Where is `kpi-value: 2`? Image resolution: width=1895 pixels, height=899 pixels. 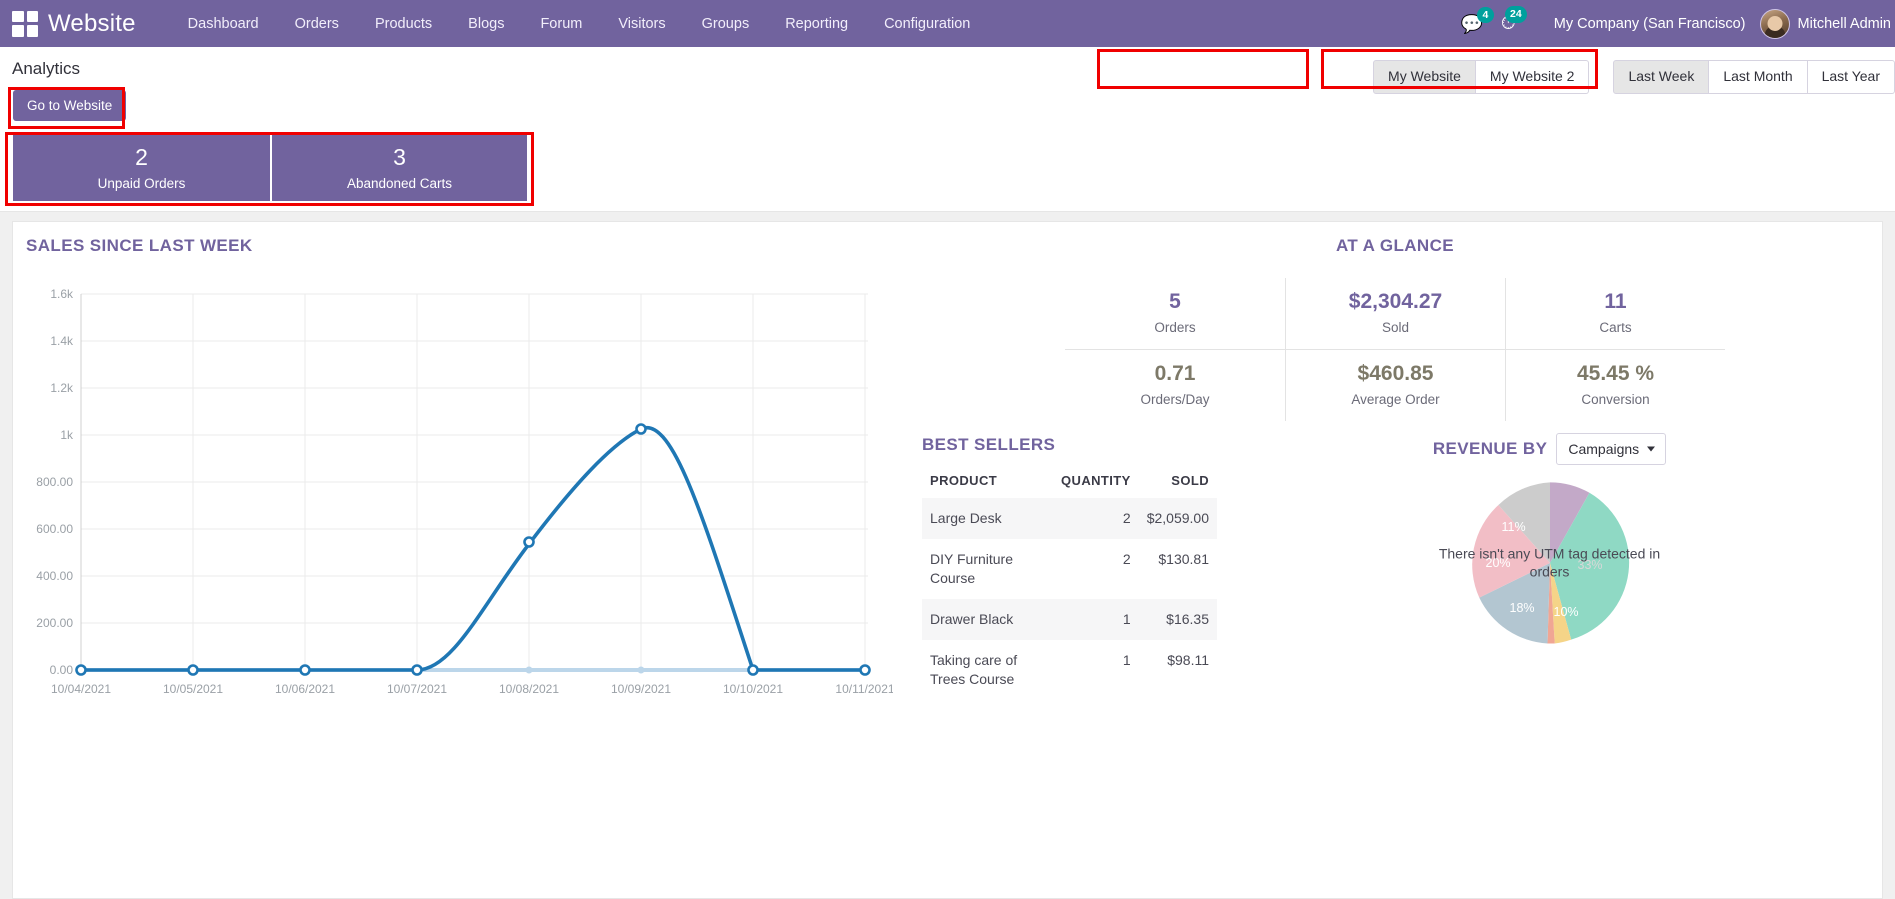
kpi-value: 2 is located at coordinates (141, 156).